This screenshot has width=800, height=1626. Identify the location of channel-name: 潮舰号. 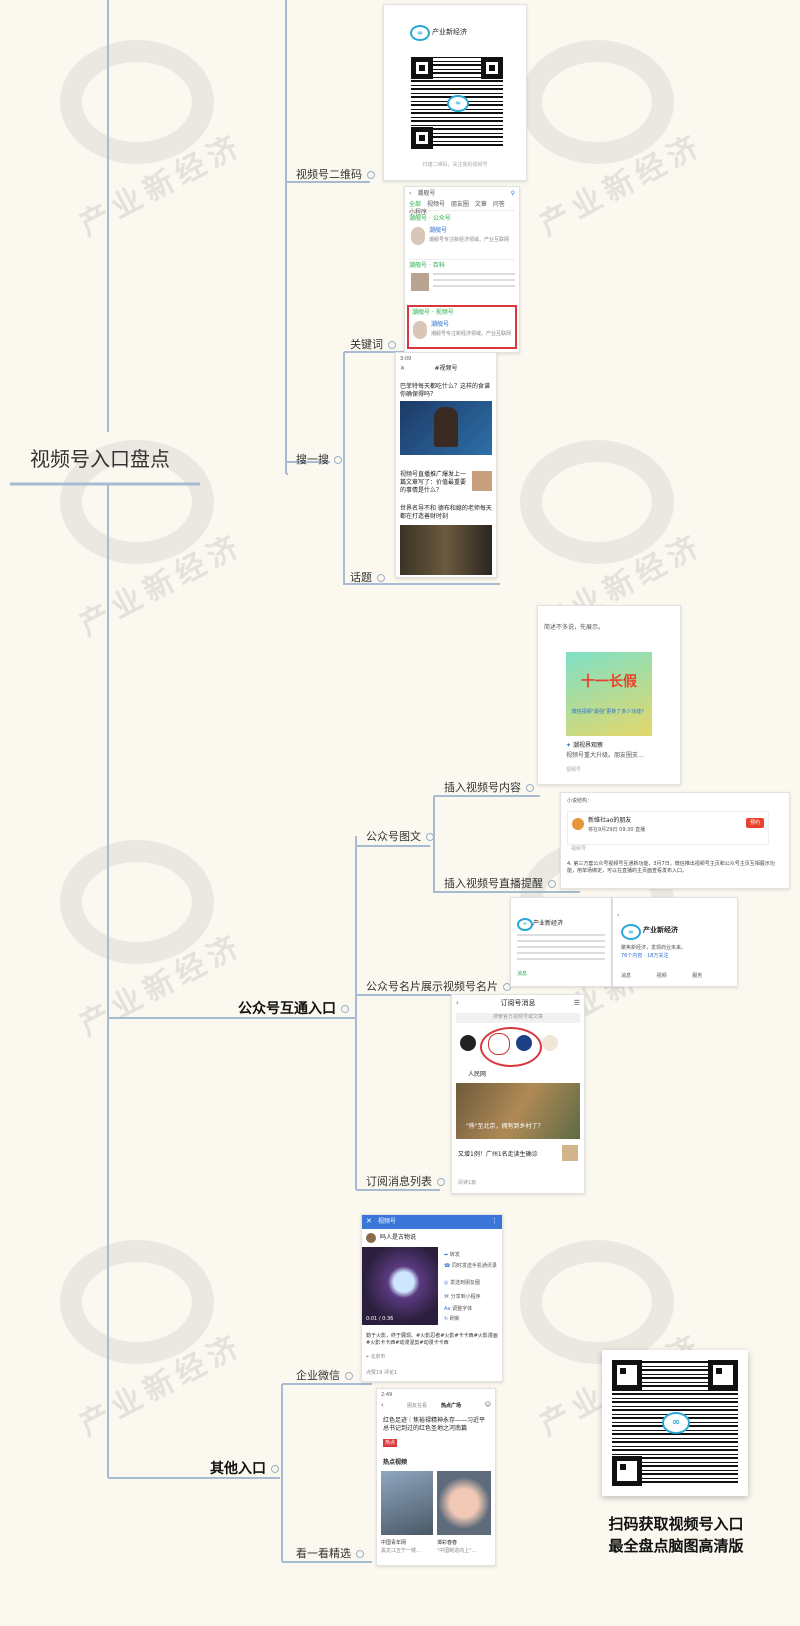
(440, 325).